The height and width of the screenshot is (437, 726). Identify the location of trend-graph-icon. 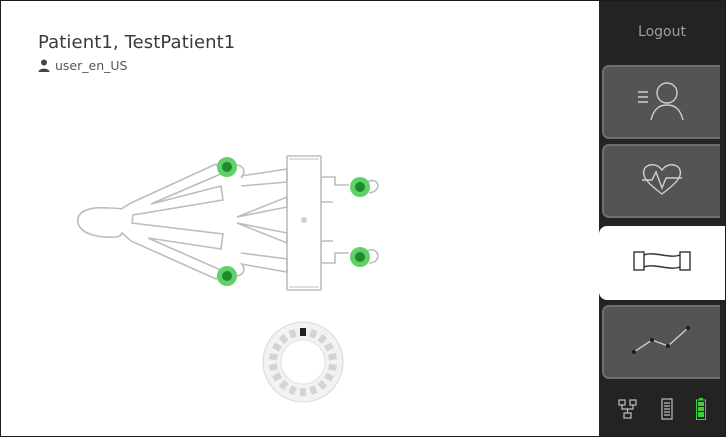
(662, 342).